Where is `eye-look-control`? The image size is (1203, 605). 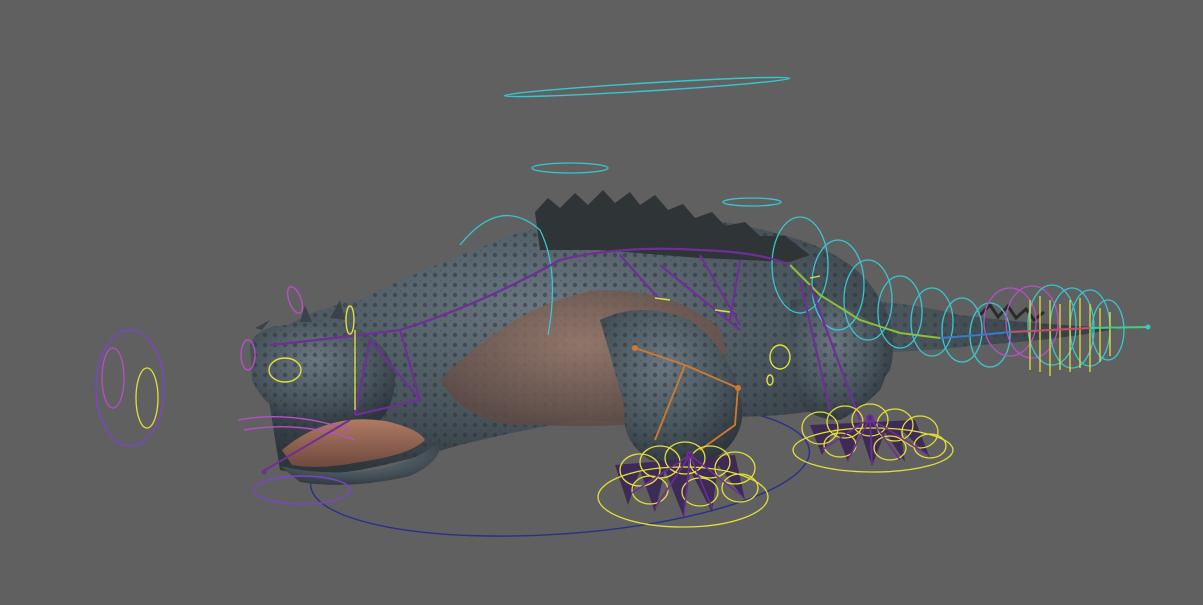 eye-look-control is located at coordinates (130, 388).